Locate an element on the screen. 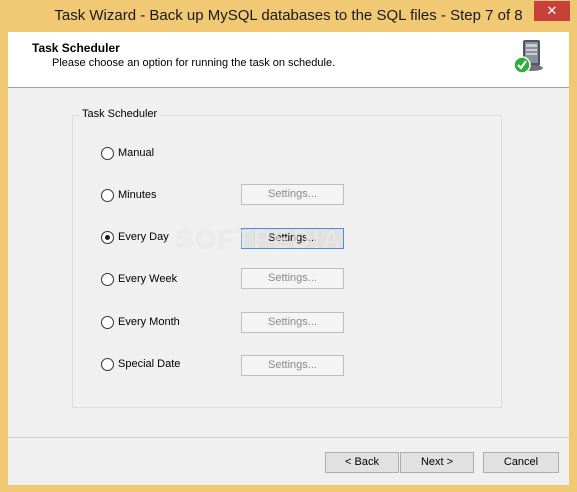  group-legend: Task Scheduler is located at coordinates (120, 114).